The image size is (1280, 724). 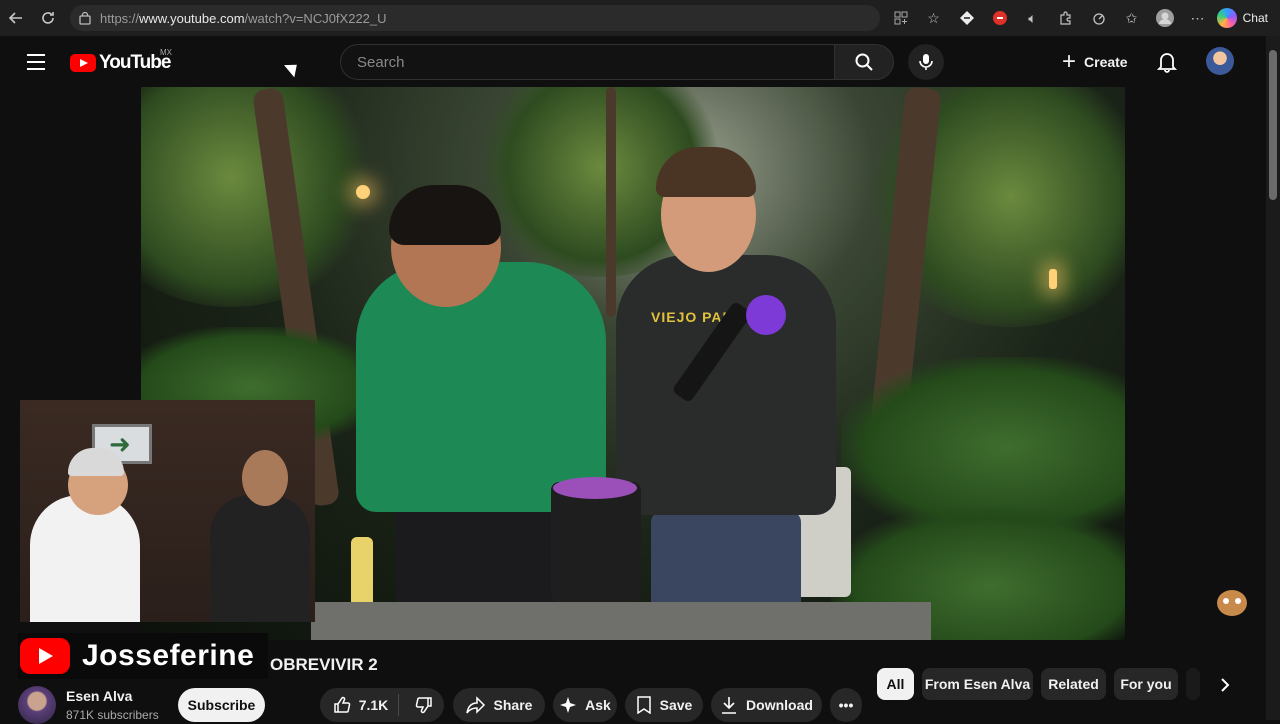 I want to click on subscribe-button: Subscribe, so click(x=221, y=705).